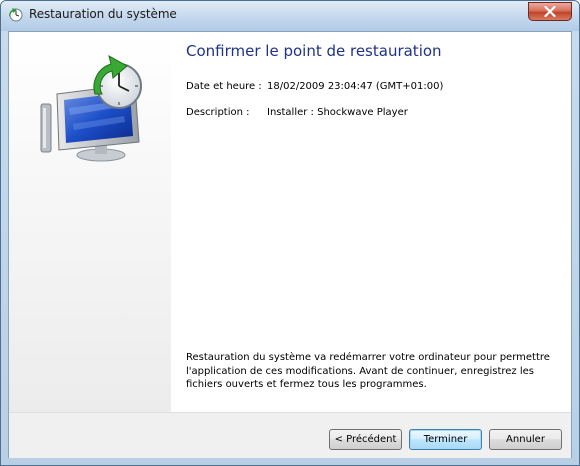 This screenshot has height=466, width=580. What do you see at coordinates (218, 112) in the screenshot?
I see `description-label: Description :` at bounding box center [218, 112].